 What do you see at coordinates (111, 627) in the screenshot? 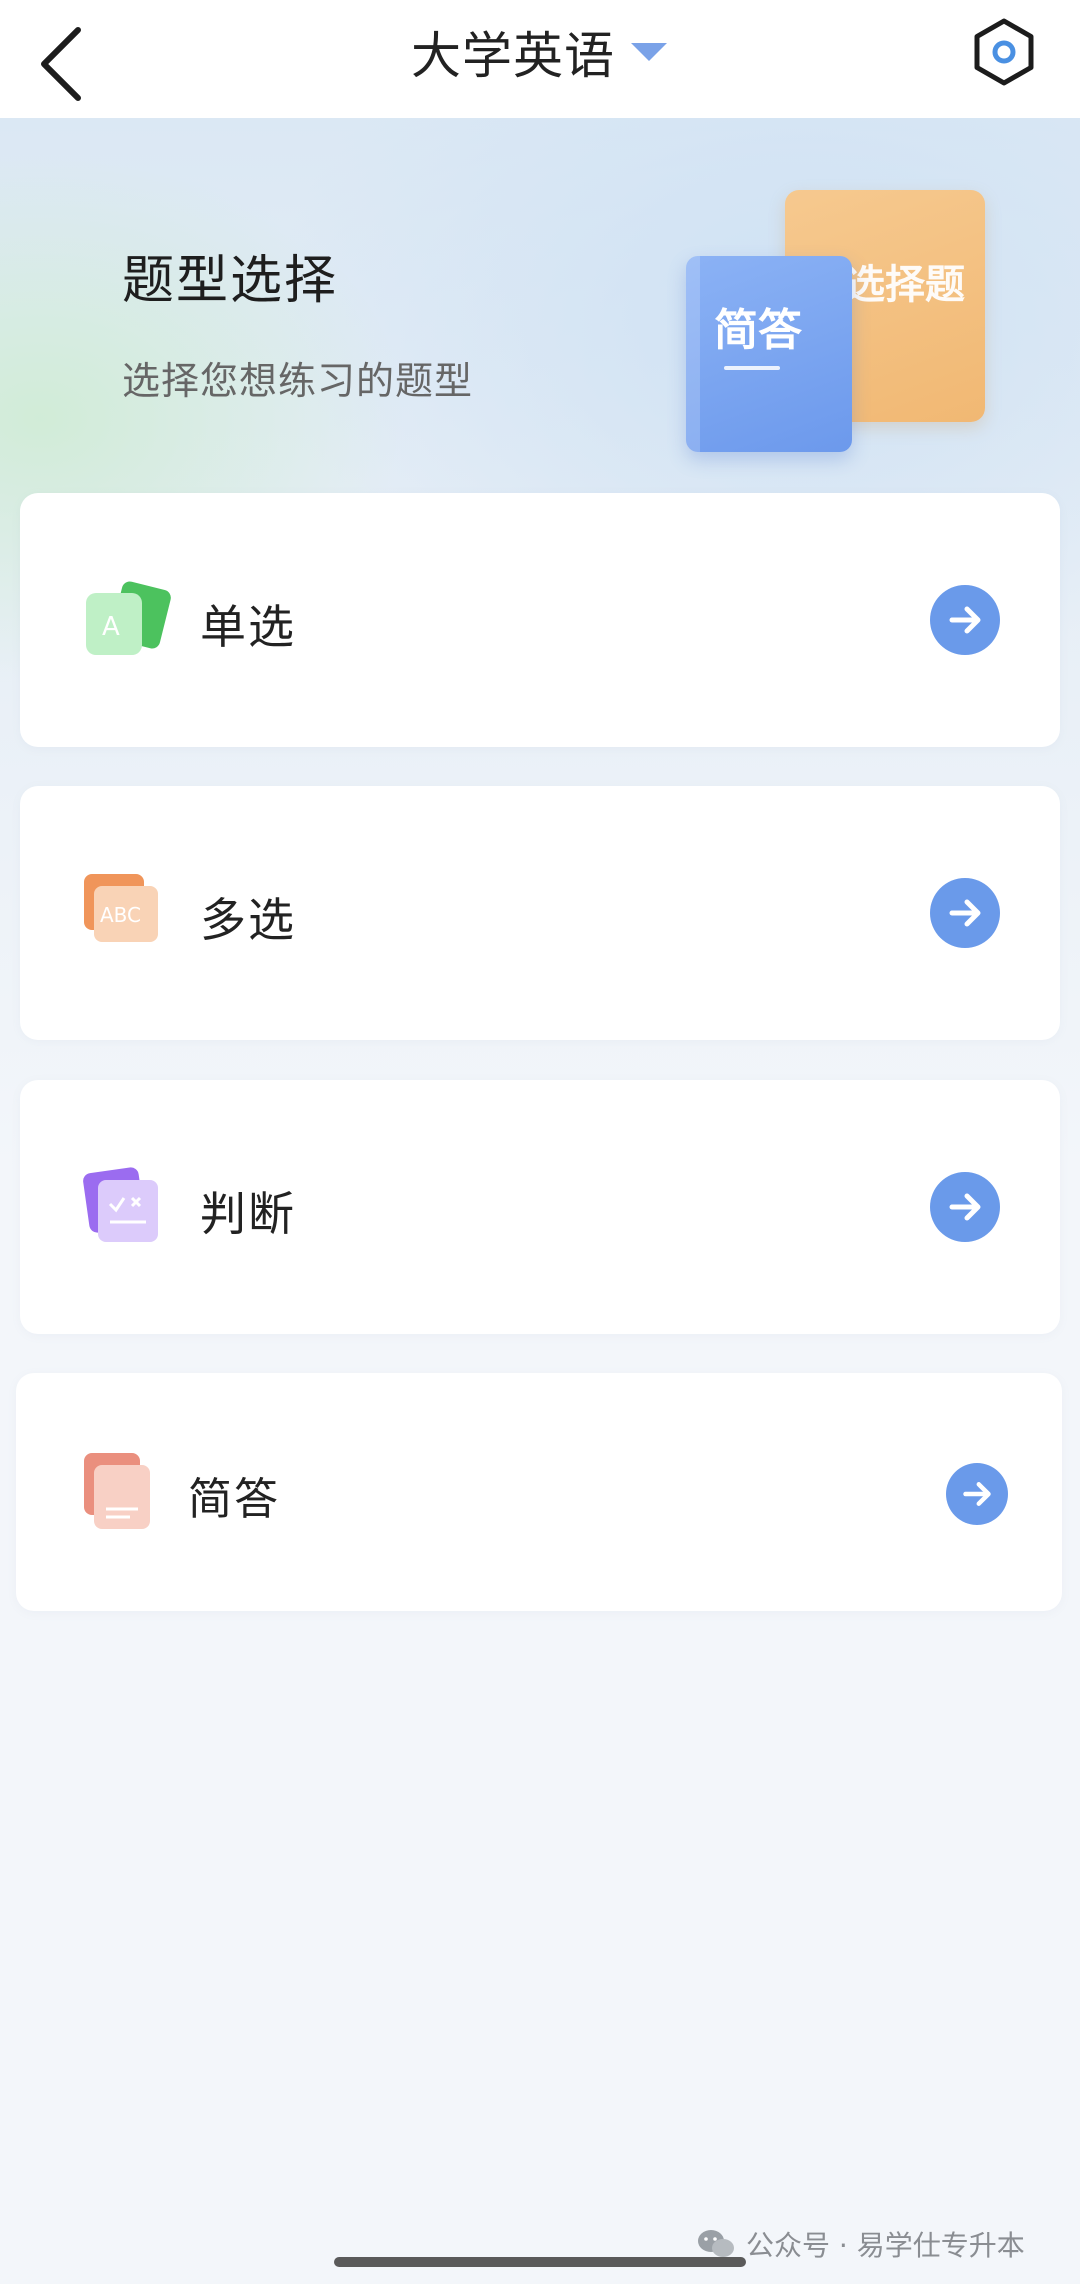
I see `svg-text: A` at bounding box center [111, 627].